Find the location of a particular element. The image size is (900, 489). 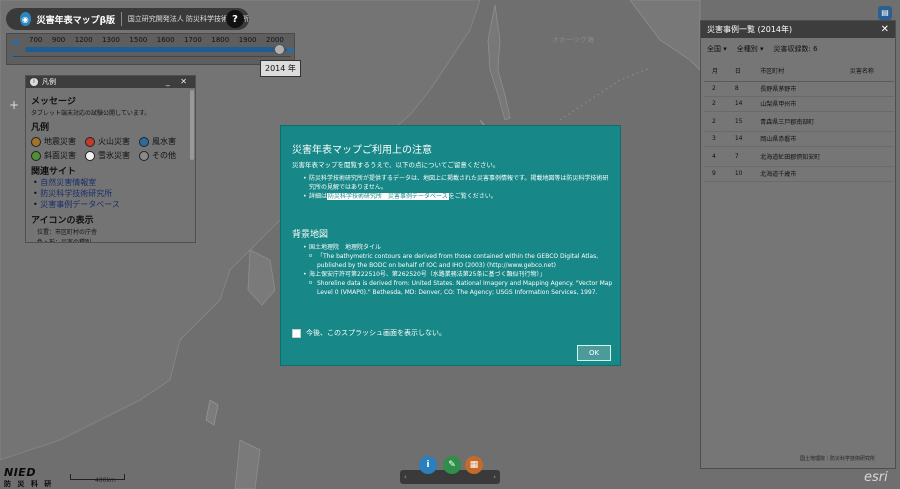

legend-item: 雪氷災害 is located at coordinates (112, 155).